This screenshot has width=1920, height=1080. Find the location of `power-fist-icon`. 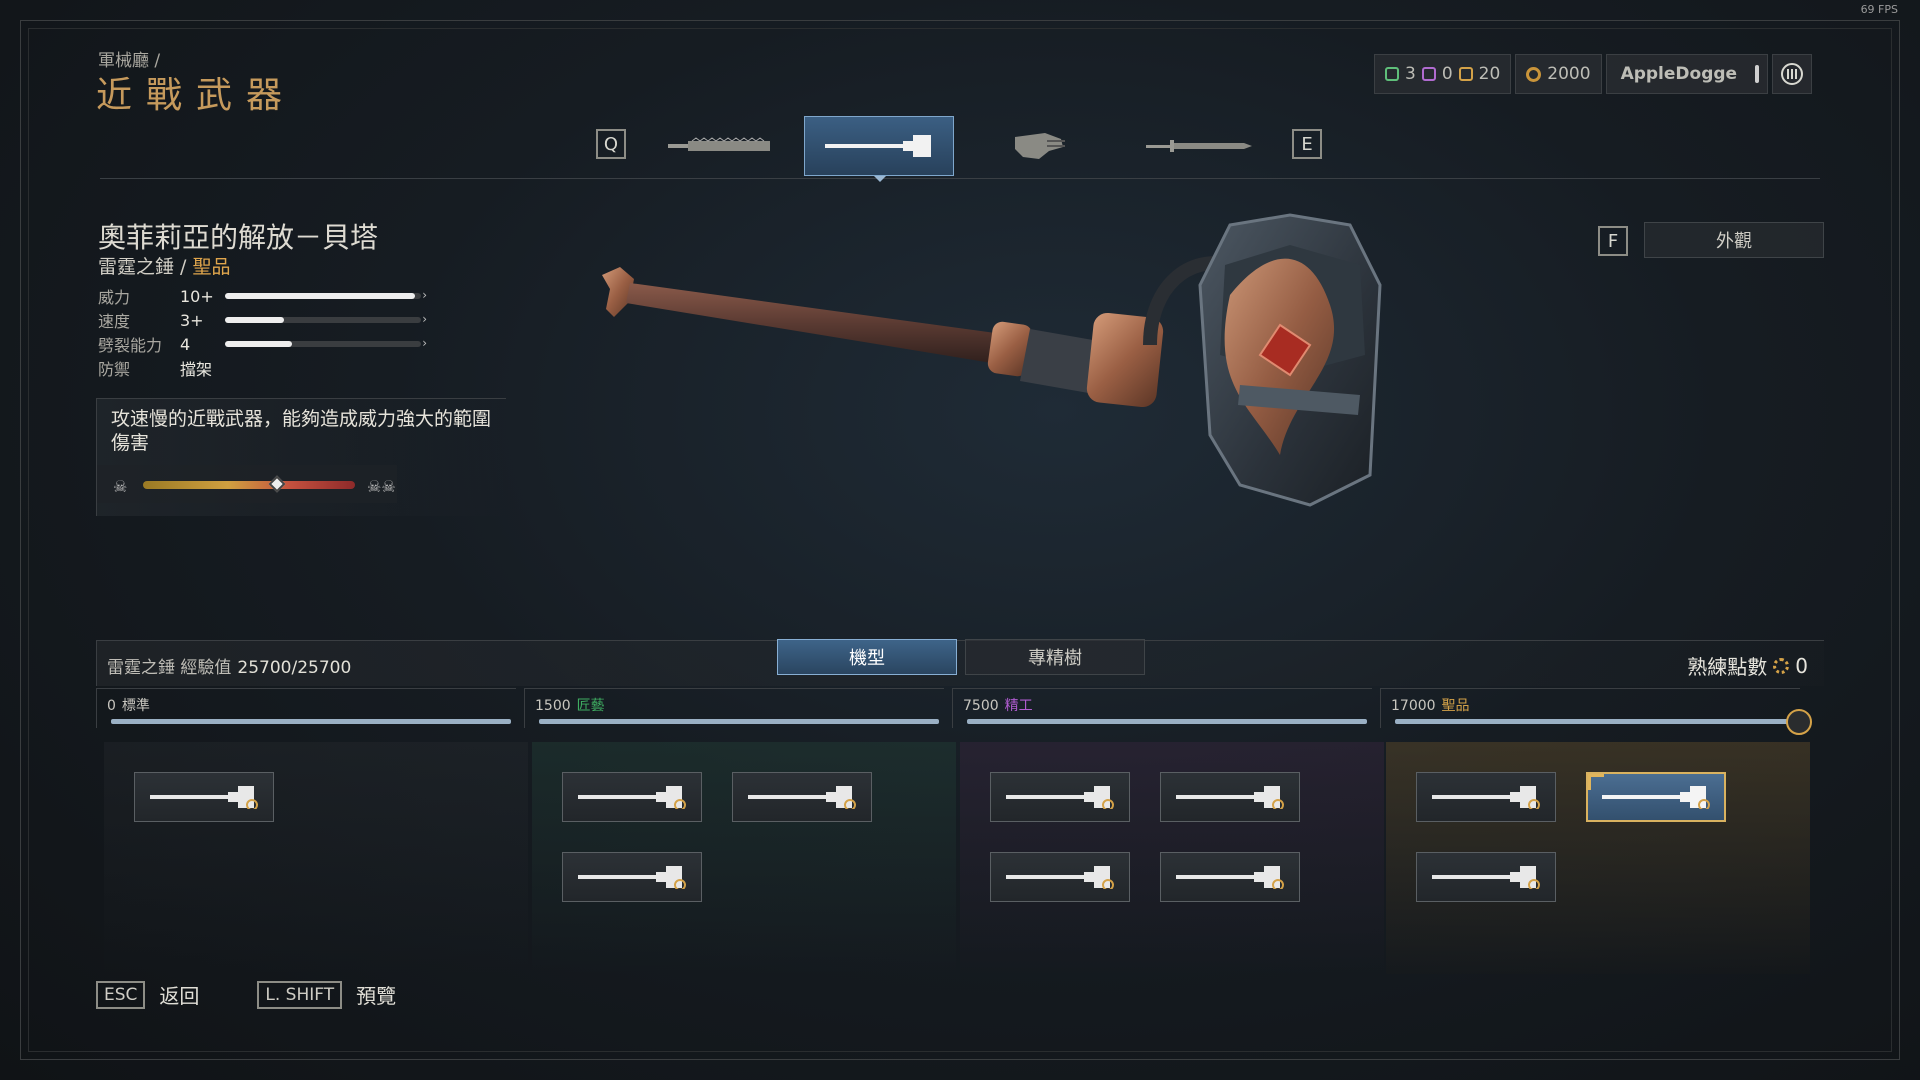

power-fist-icon is located at coordinates (1040, 146).